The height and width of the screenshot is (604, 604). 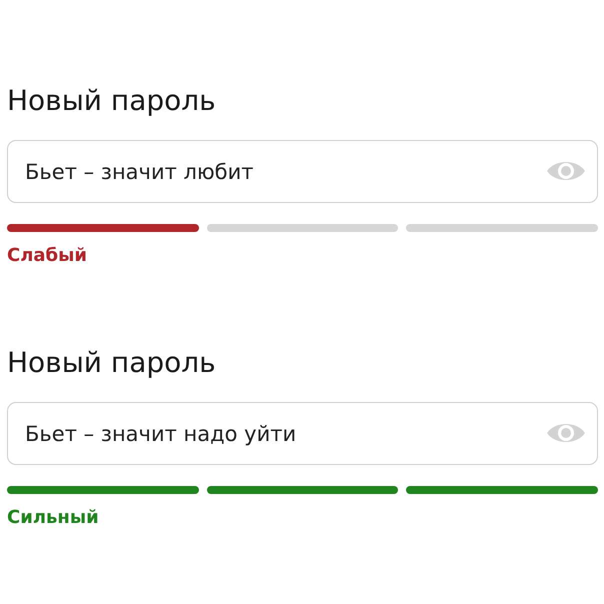 What do you see at coordinates (47, 256) in the screenshot?
I see `strength-label: Слабый` at bounding box center [47, 256].